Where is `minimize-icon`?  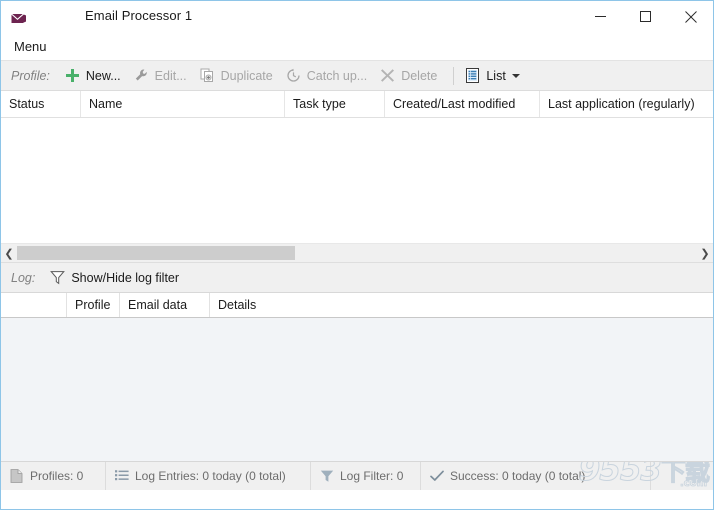
minimize-icon is located at coordinates (600, 16).